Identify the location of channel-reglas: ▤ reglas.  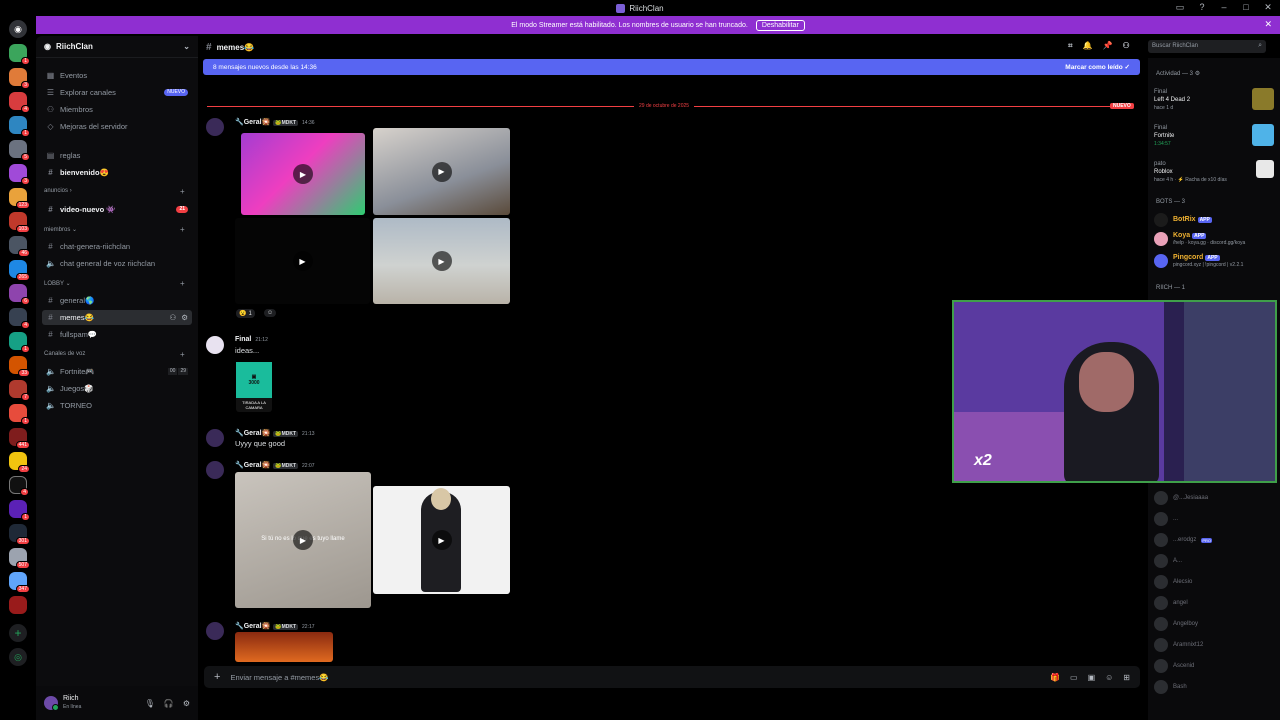
(117, 155).